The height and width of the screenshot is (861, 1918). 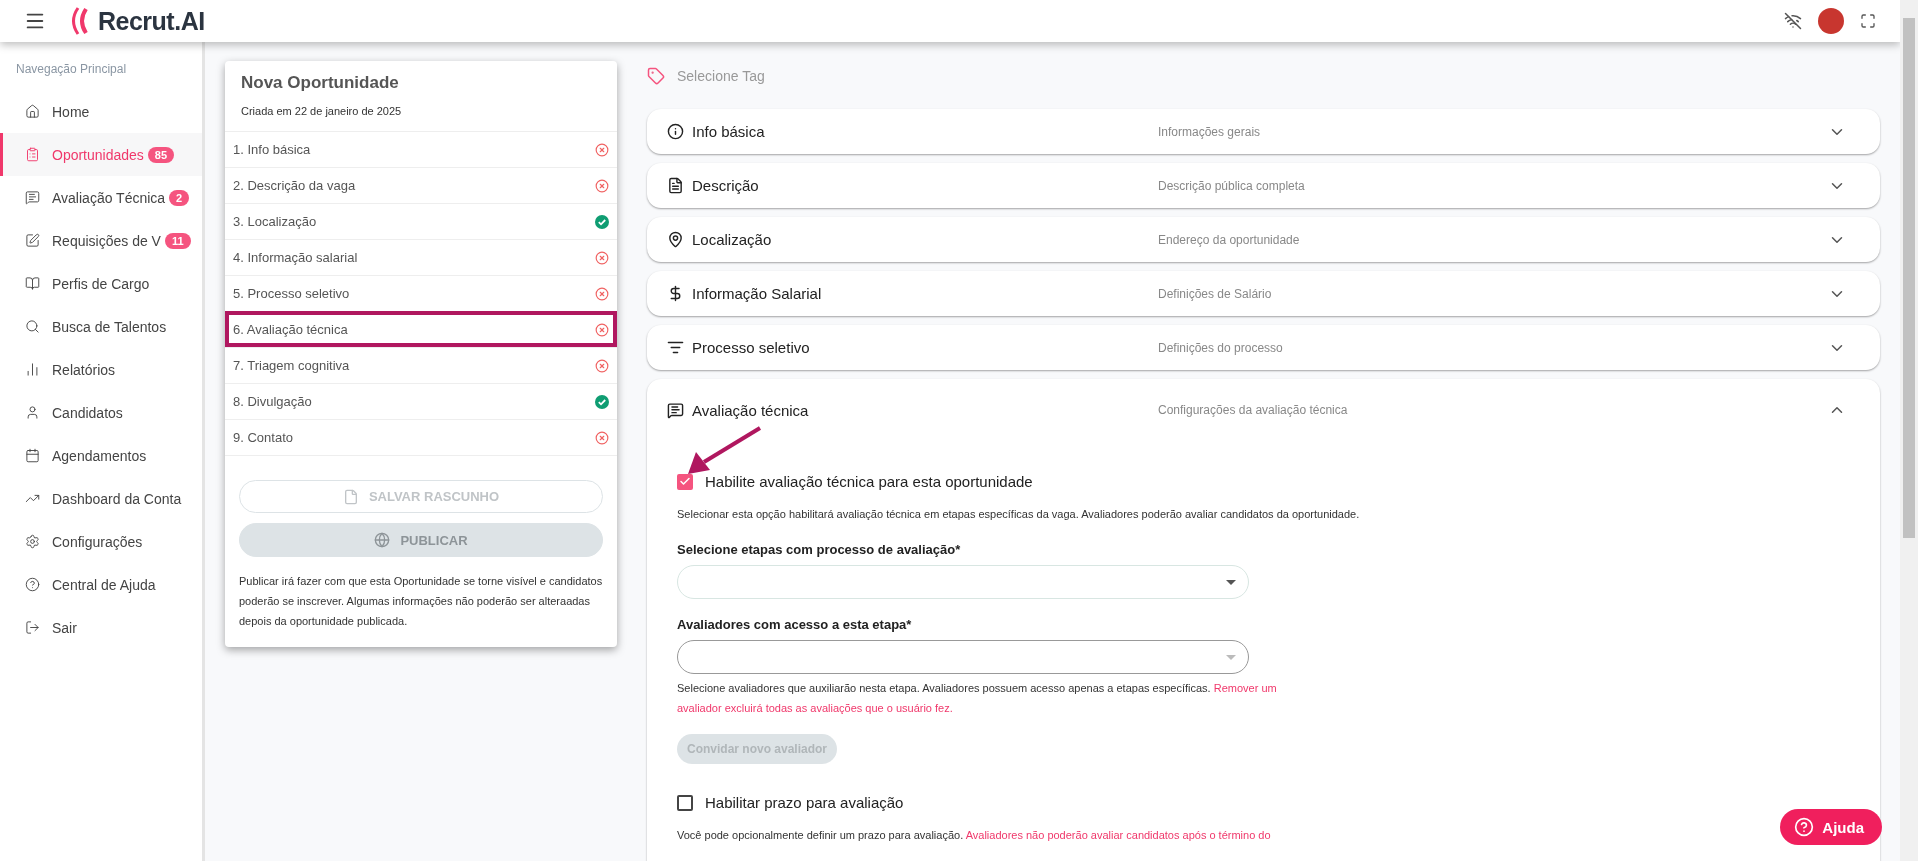 I want to click on enable-note: Selecionar esta opção habilitará avaliação técnica em etapas específicas da vaga. Avaliadores poderão avaliar candidatos da oportunidade., so click(x=1019, y=514).